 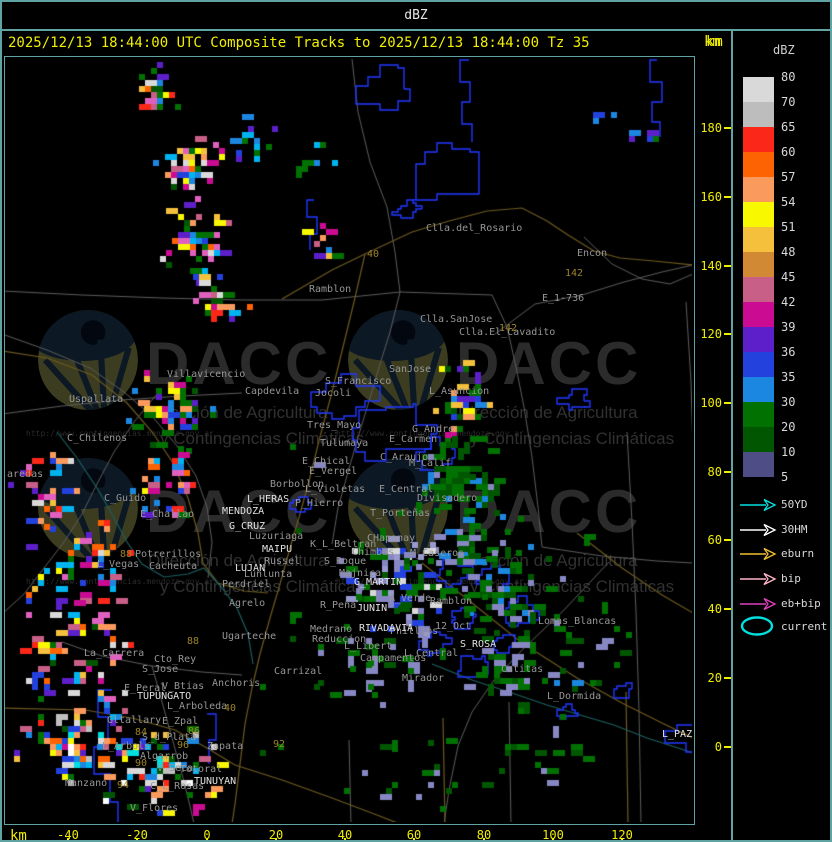 What do you see at coordinates (788, 452) in the screenshot?
I see `colorbar-label: 10` at bounding box center [788, 452].